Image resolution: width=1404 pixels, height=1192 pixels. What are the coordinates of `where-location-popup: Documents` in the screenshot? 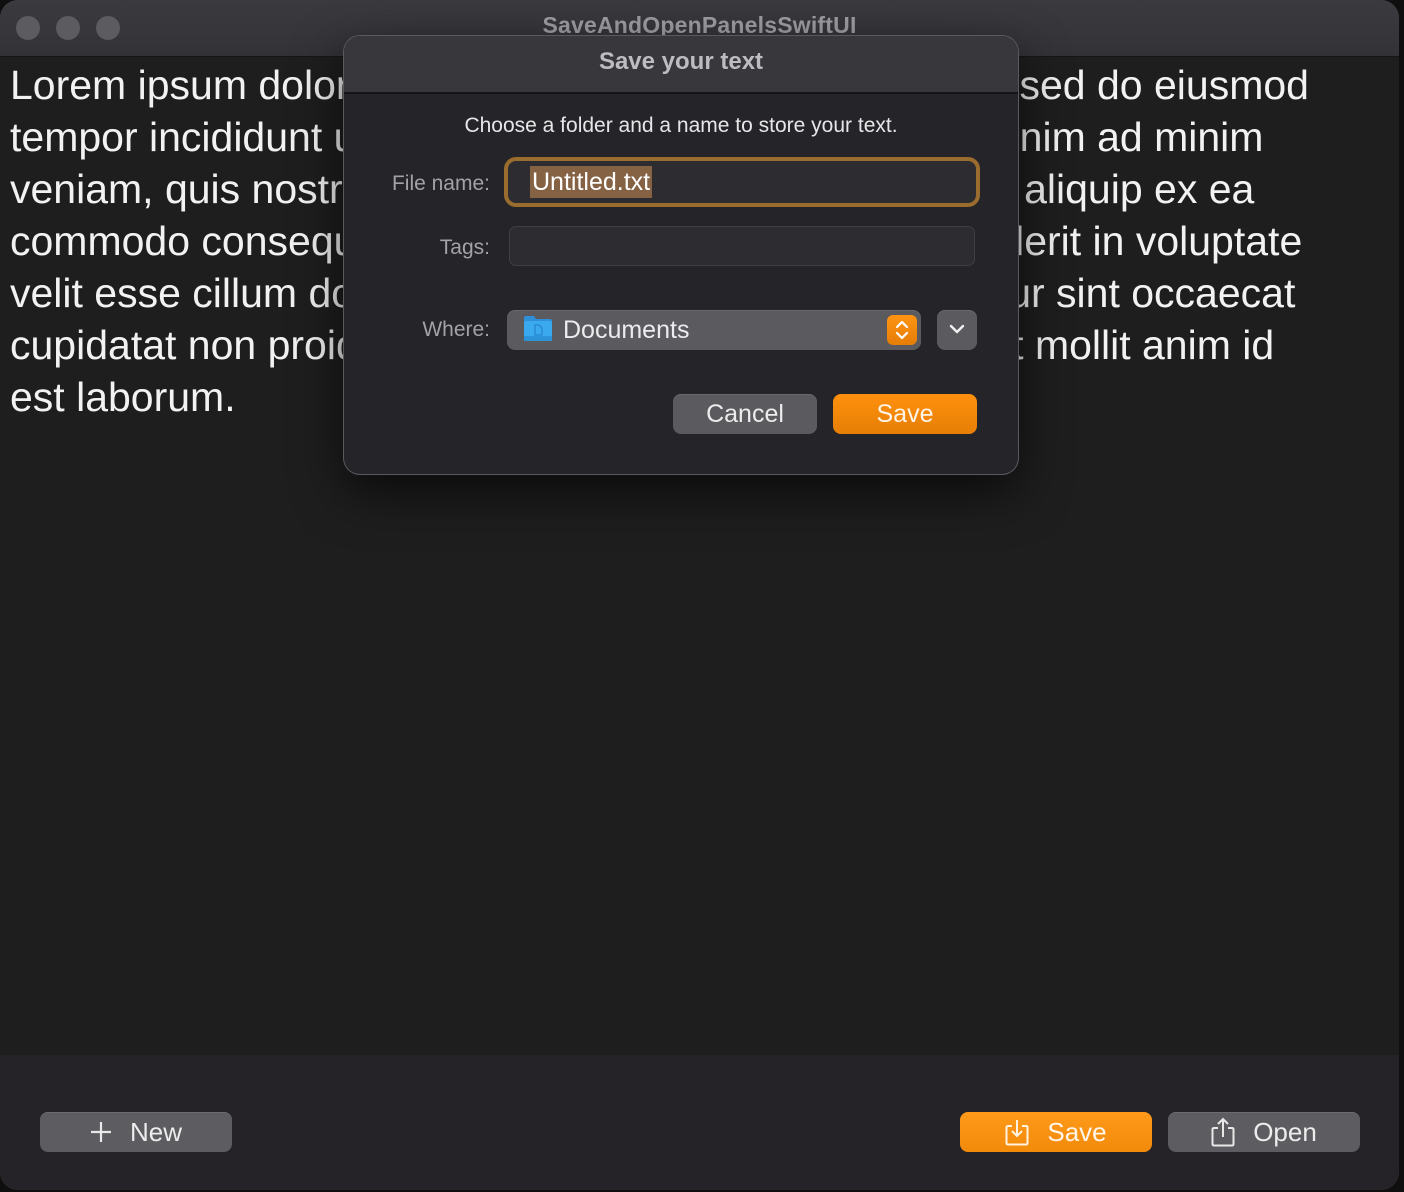 It's located at (714, 330).